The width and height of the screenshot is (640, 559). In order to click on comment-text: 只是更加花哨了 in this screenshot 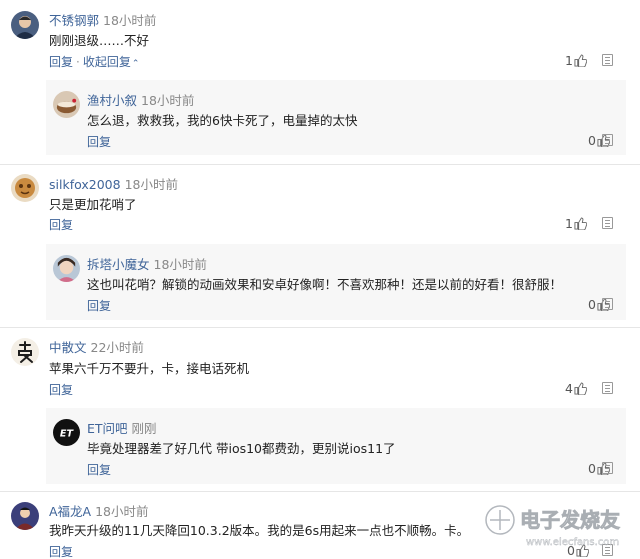, I will do `click(93, 204)`.